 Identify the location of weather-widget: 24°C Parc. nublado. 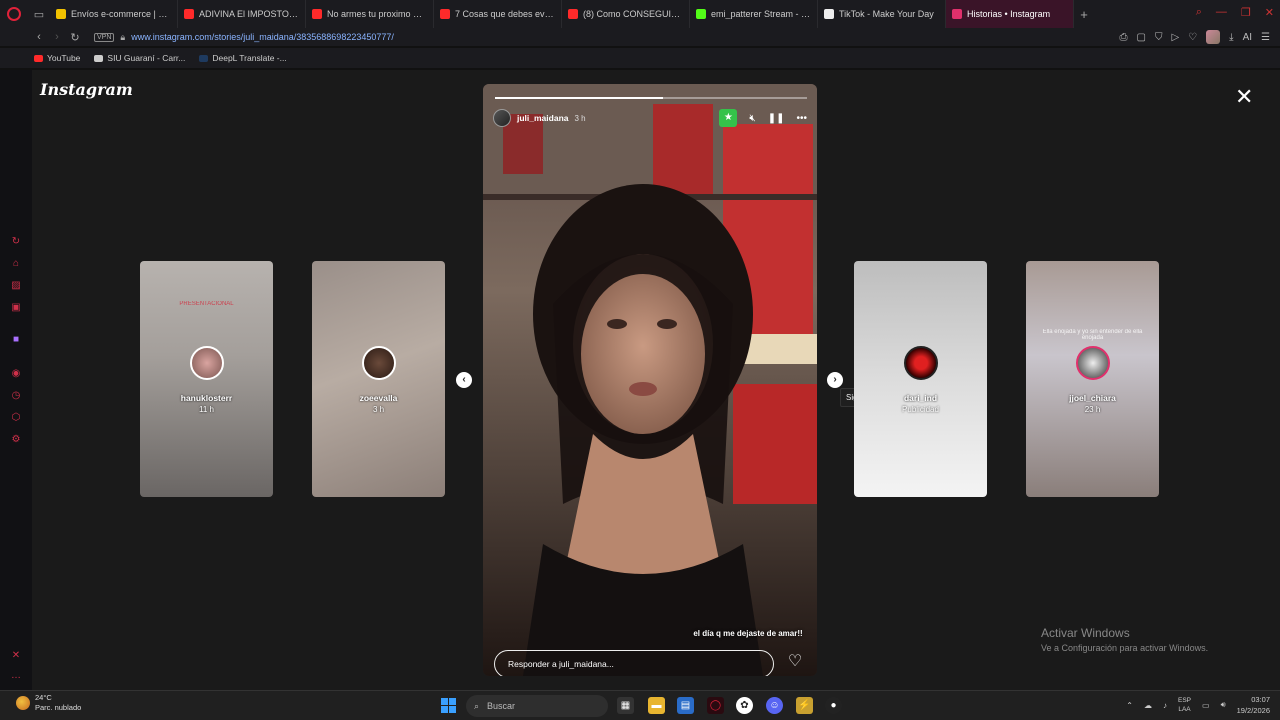
(48, 703).